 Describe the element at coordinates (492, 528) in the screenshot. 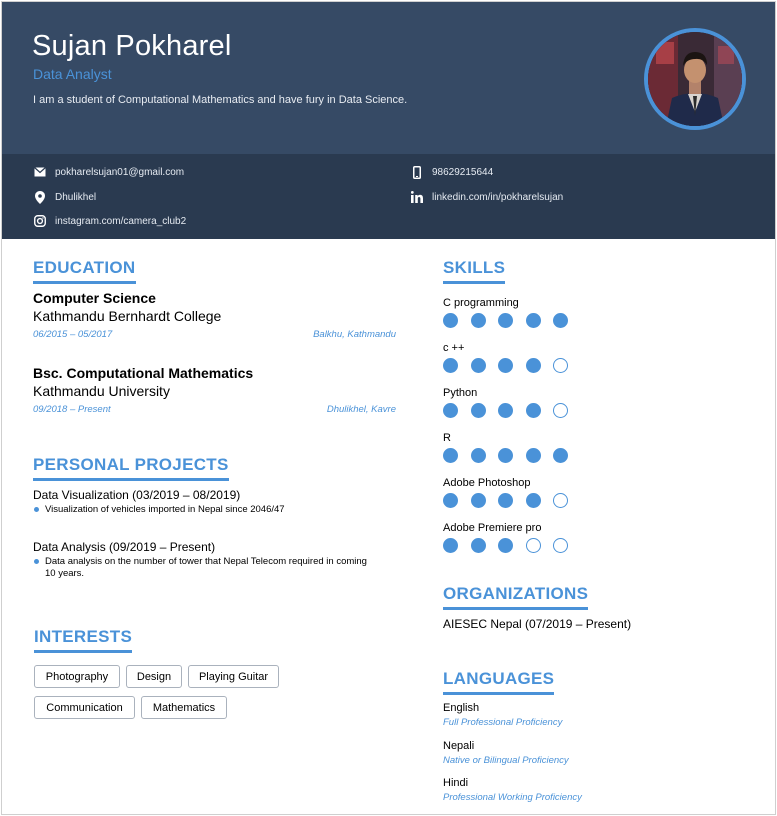

I see `skill-name: Adobe Premiere pro` at that location.